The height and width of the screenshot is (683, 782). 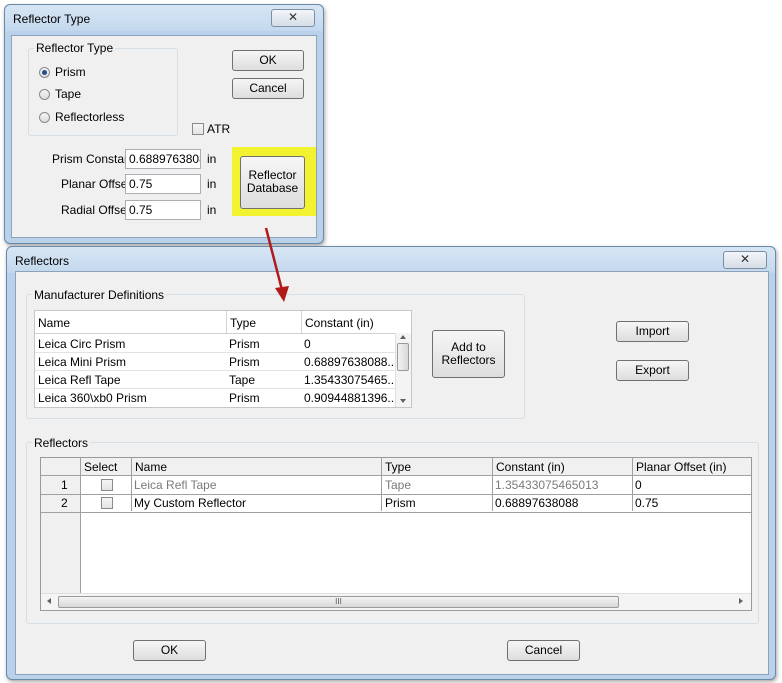 What do you see at coordinates (175, 485) in the screenshot?
I see `row-name: Leica Refl Tape` at bounding box center [175, 485].